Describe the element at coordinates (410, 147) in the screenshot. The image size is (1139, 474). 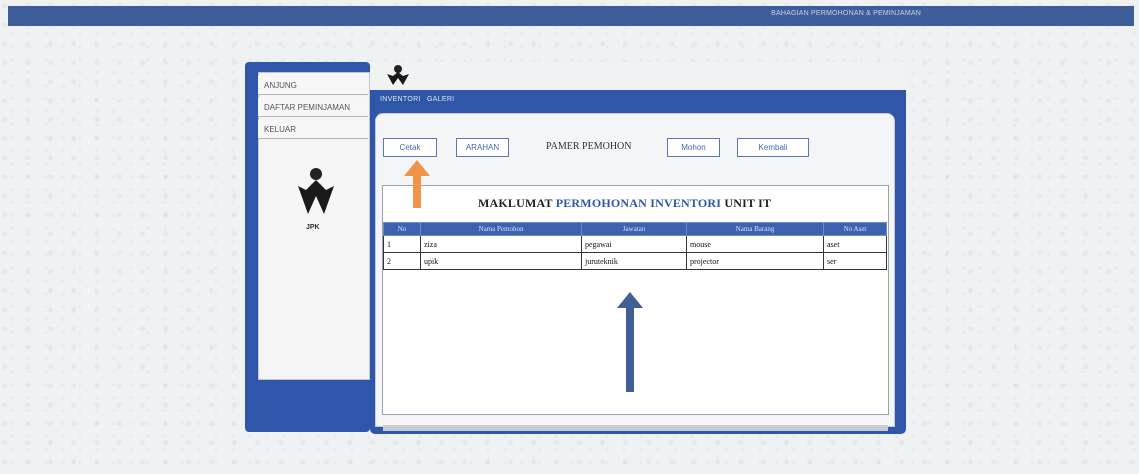
I see `cetak-button: Cetak` at that location.